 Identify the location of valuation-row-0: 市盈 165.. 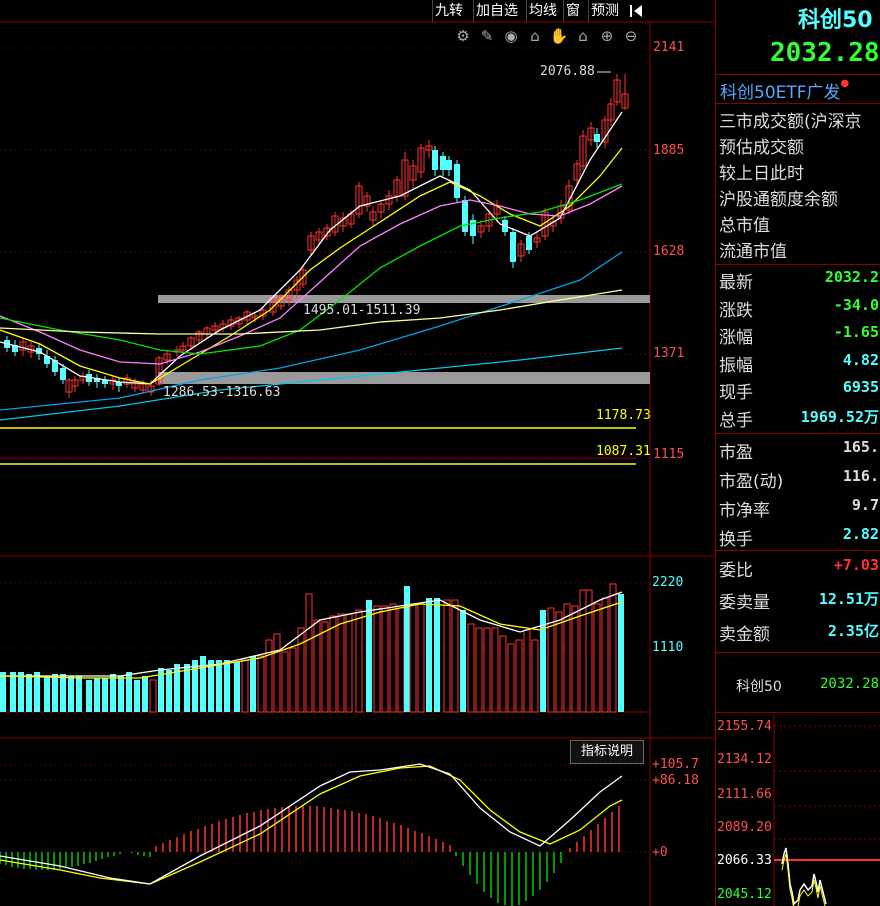
(799, 451).